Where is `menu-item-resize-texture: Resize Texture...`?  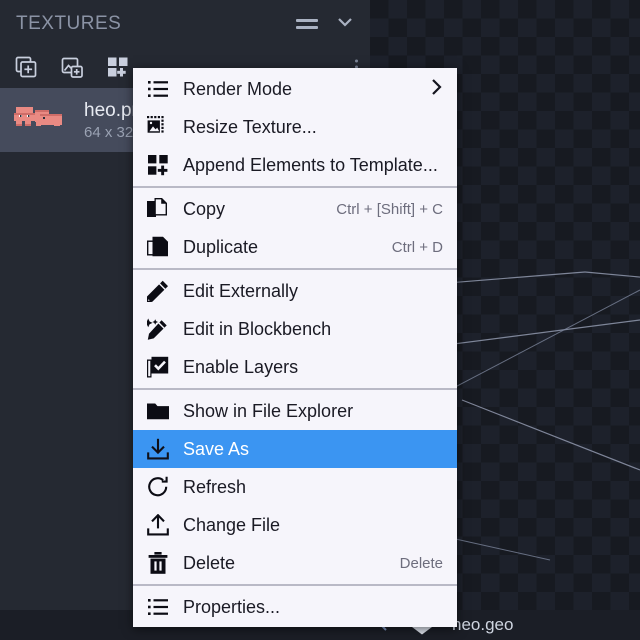 menu-item-resize-texture: Resize Texture... is located at coordinates (295, 127).